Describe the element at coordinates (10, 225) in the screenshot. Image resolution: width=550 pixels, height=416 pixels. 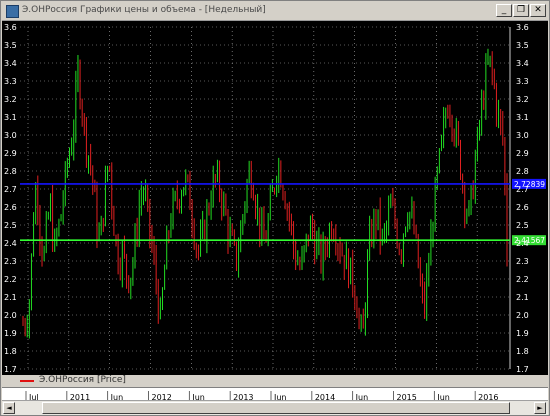
I see `y-tick-label-left: 2.5` at that location.